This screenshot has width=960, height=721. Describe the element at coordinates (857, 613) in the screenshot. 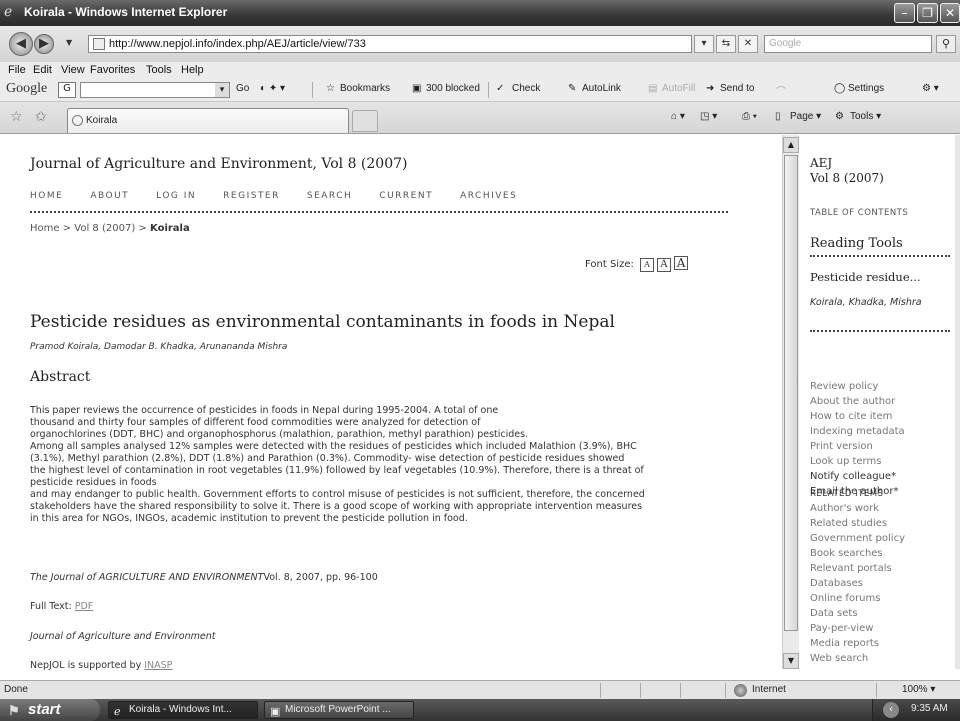

I see `related-data-sets: Data sets` at that location.